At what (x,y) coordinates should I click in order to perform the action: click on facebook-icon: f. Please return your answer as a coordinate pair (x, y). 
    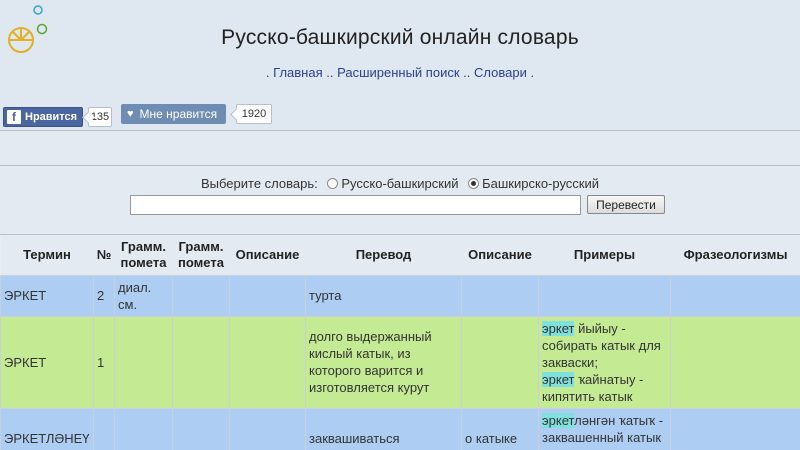
    Looking at the image, I should click on (14, 117).